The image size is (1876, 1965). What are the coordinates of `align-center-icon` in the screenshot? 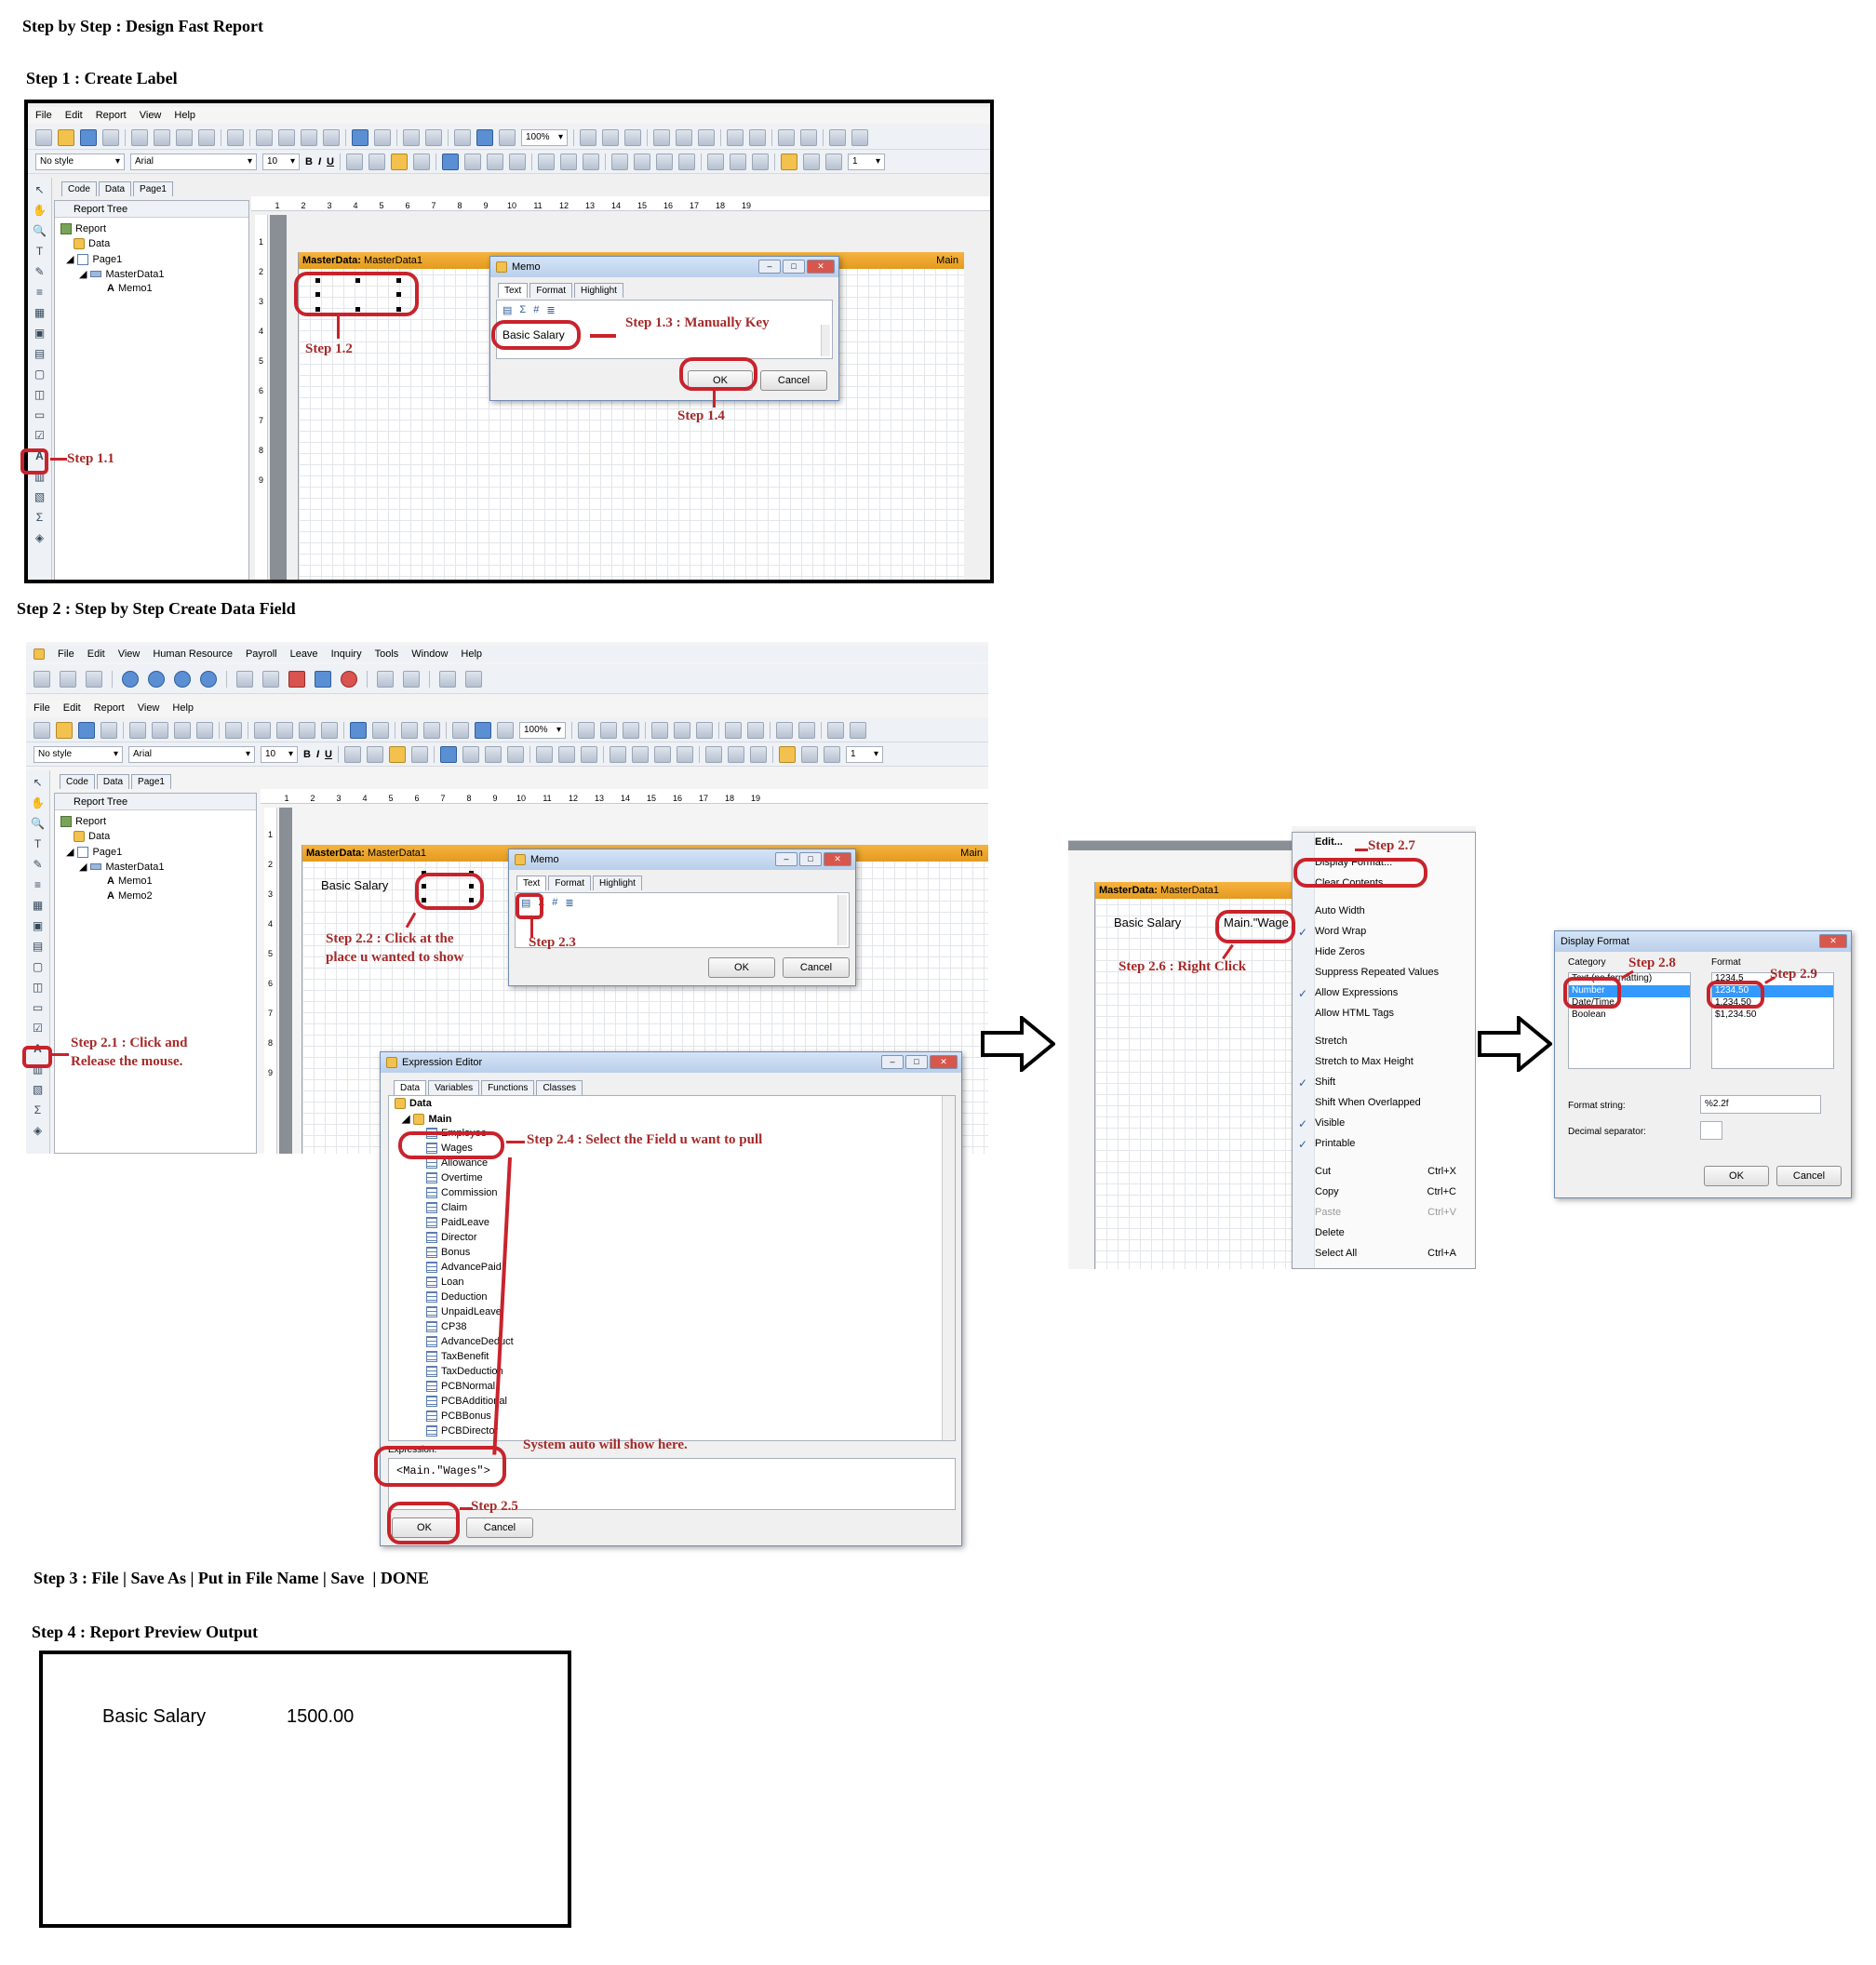 It's located at (610, 137).